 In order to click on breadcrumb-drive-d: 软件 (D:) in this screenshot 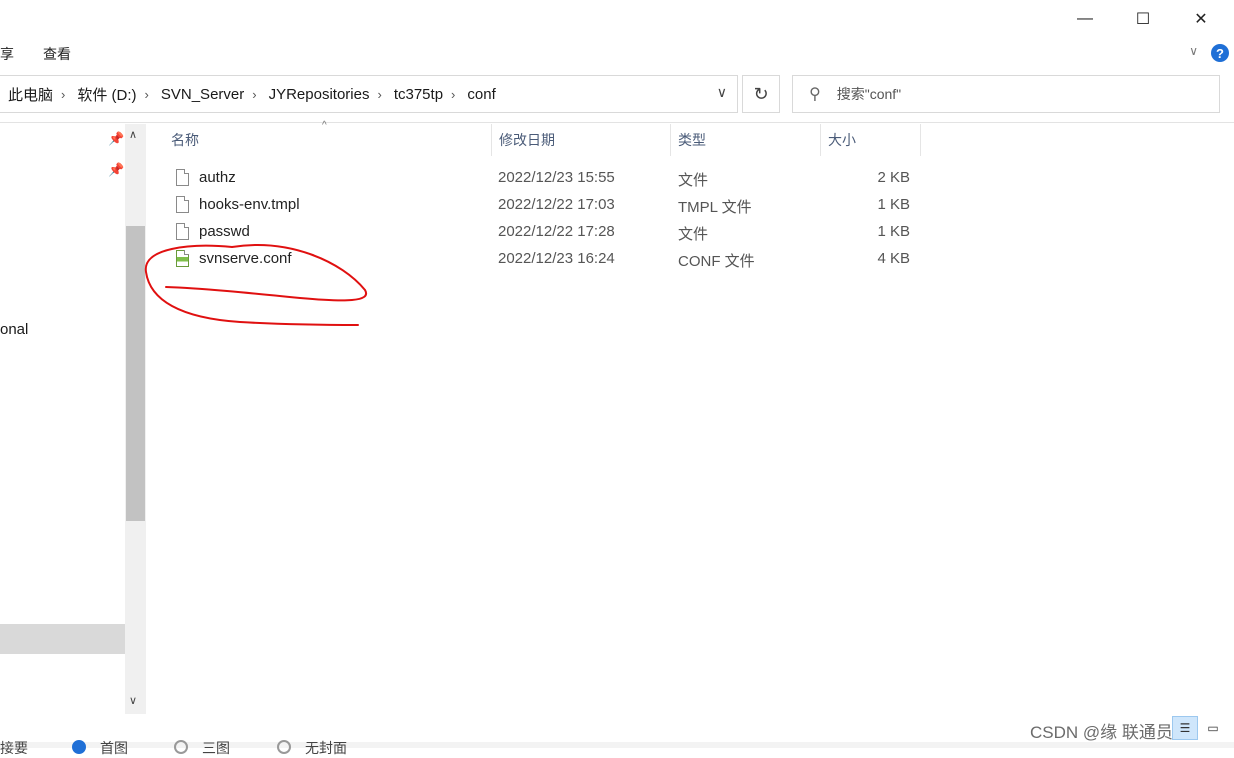, I will do `click(104, 94)`.